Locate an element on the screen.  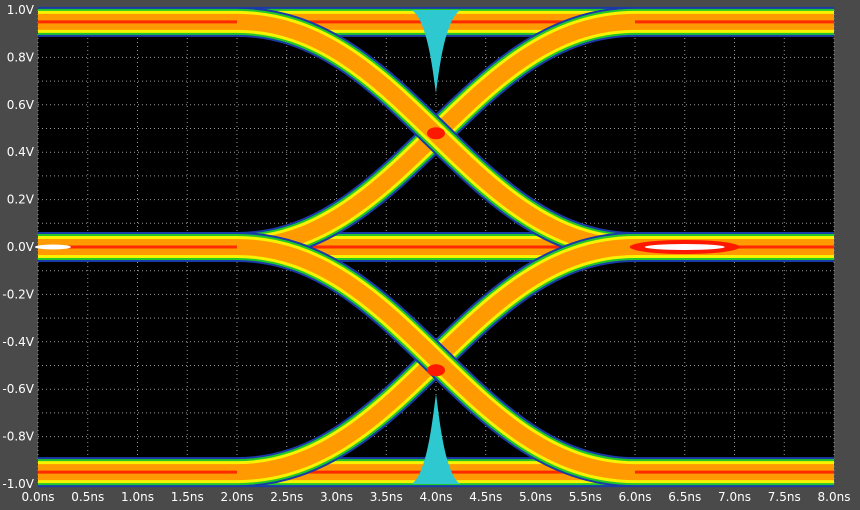
y-tick-label: -0.2V is located at coordinates (18, 294).